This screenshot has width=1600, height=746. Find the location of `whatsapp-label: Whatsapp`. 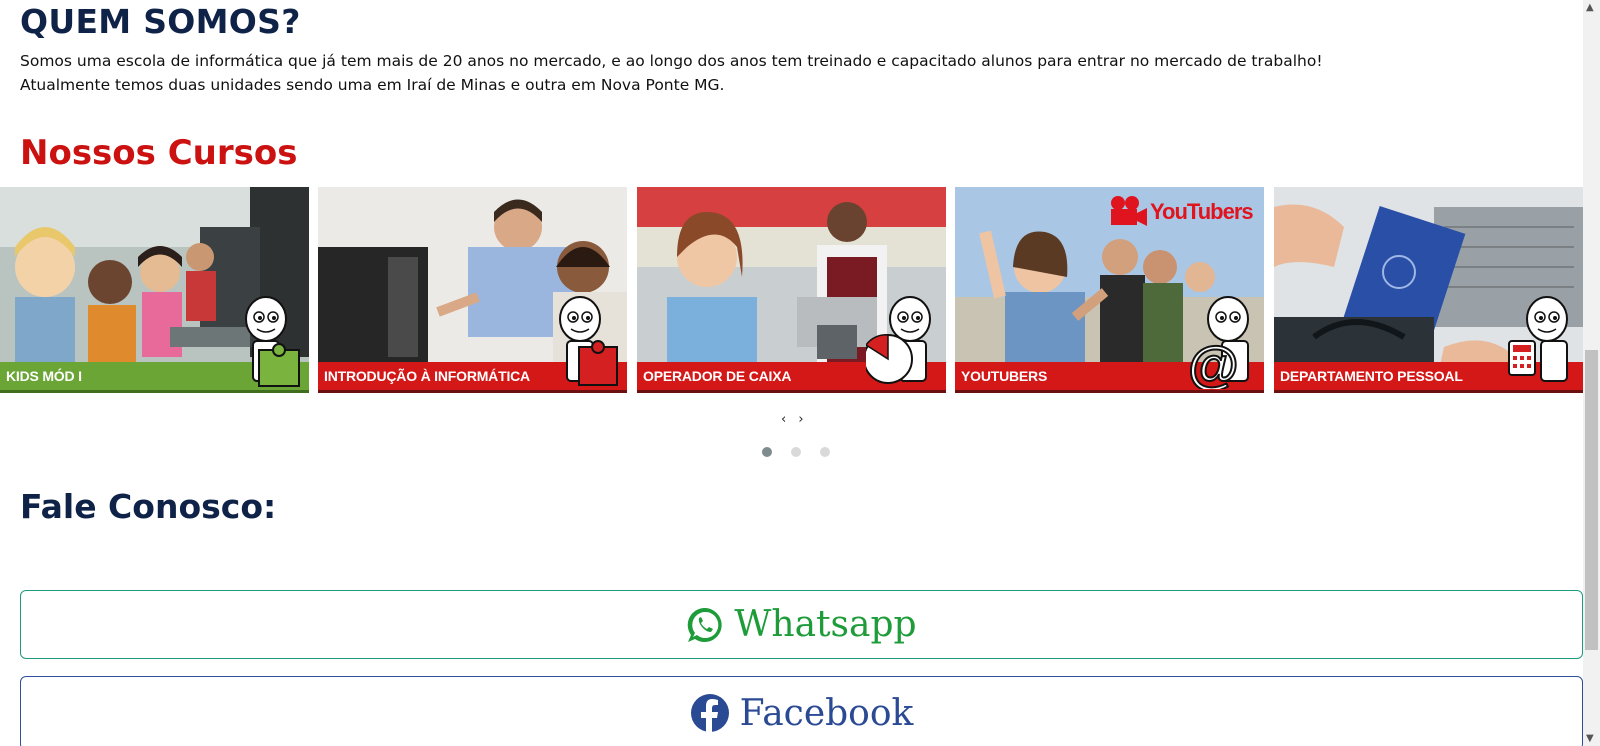

whatsapp-label: Whatsapp is located at coordinates (825, 624).